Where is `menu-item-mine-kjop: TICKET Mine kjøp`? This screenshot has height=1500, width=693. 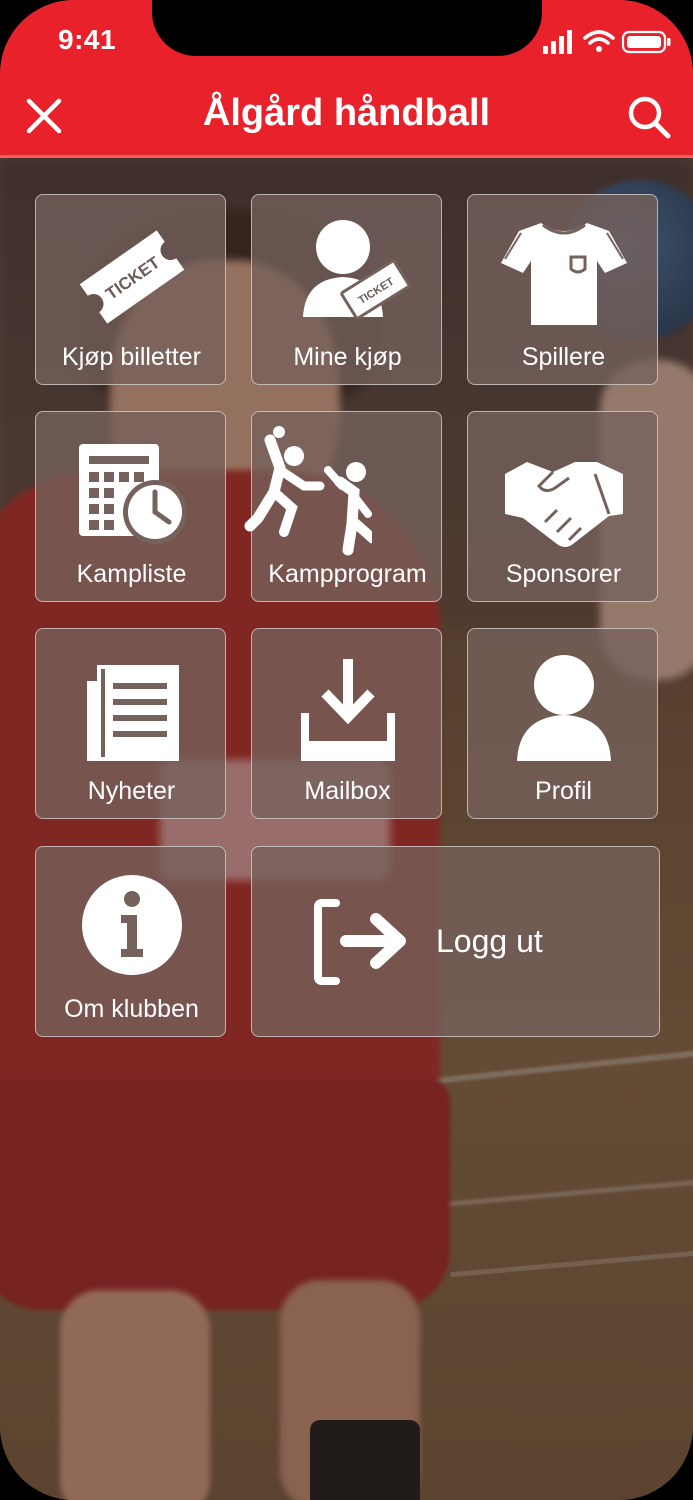 menu-item-mine-kjop: TICKET Mine kjøp is located at coordinates (346, 289).